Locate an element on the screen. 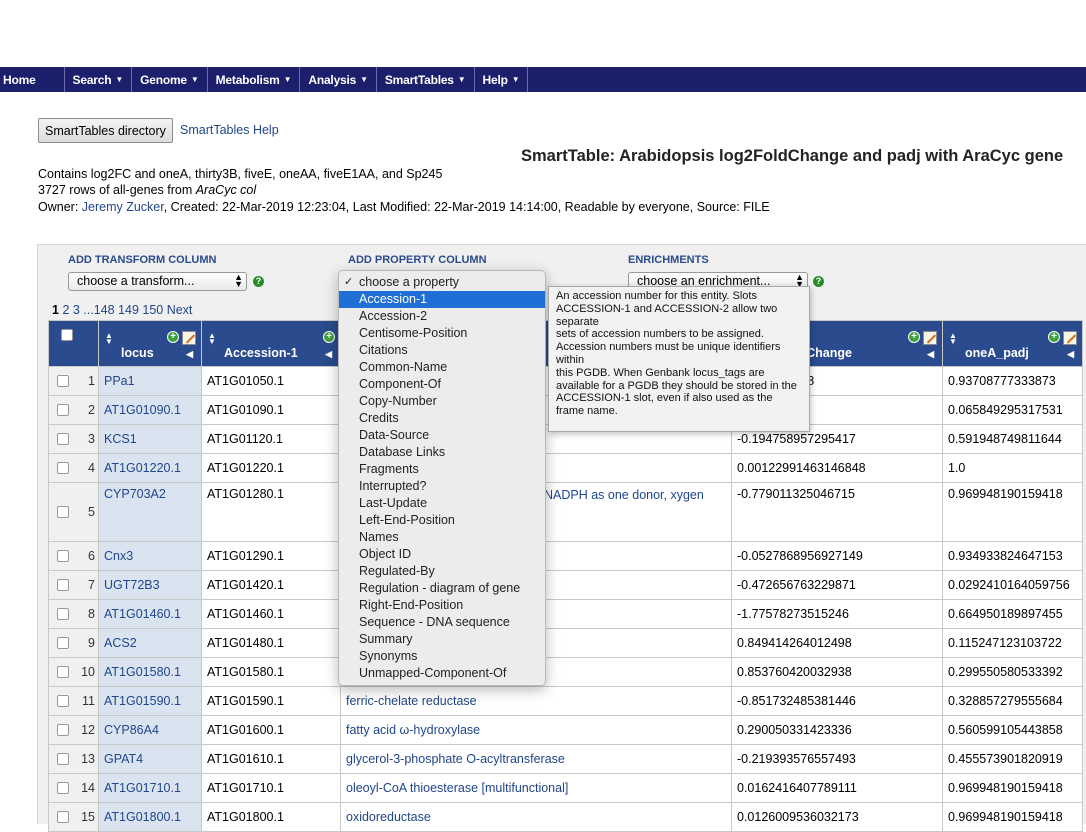 The height and width of the screenshot is (832, 1086). nav-search: Search ▼ is located at coordinates (99, 79).